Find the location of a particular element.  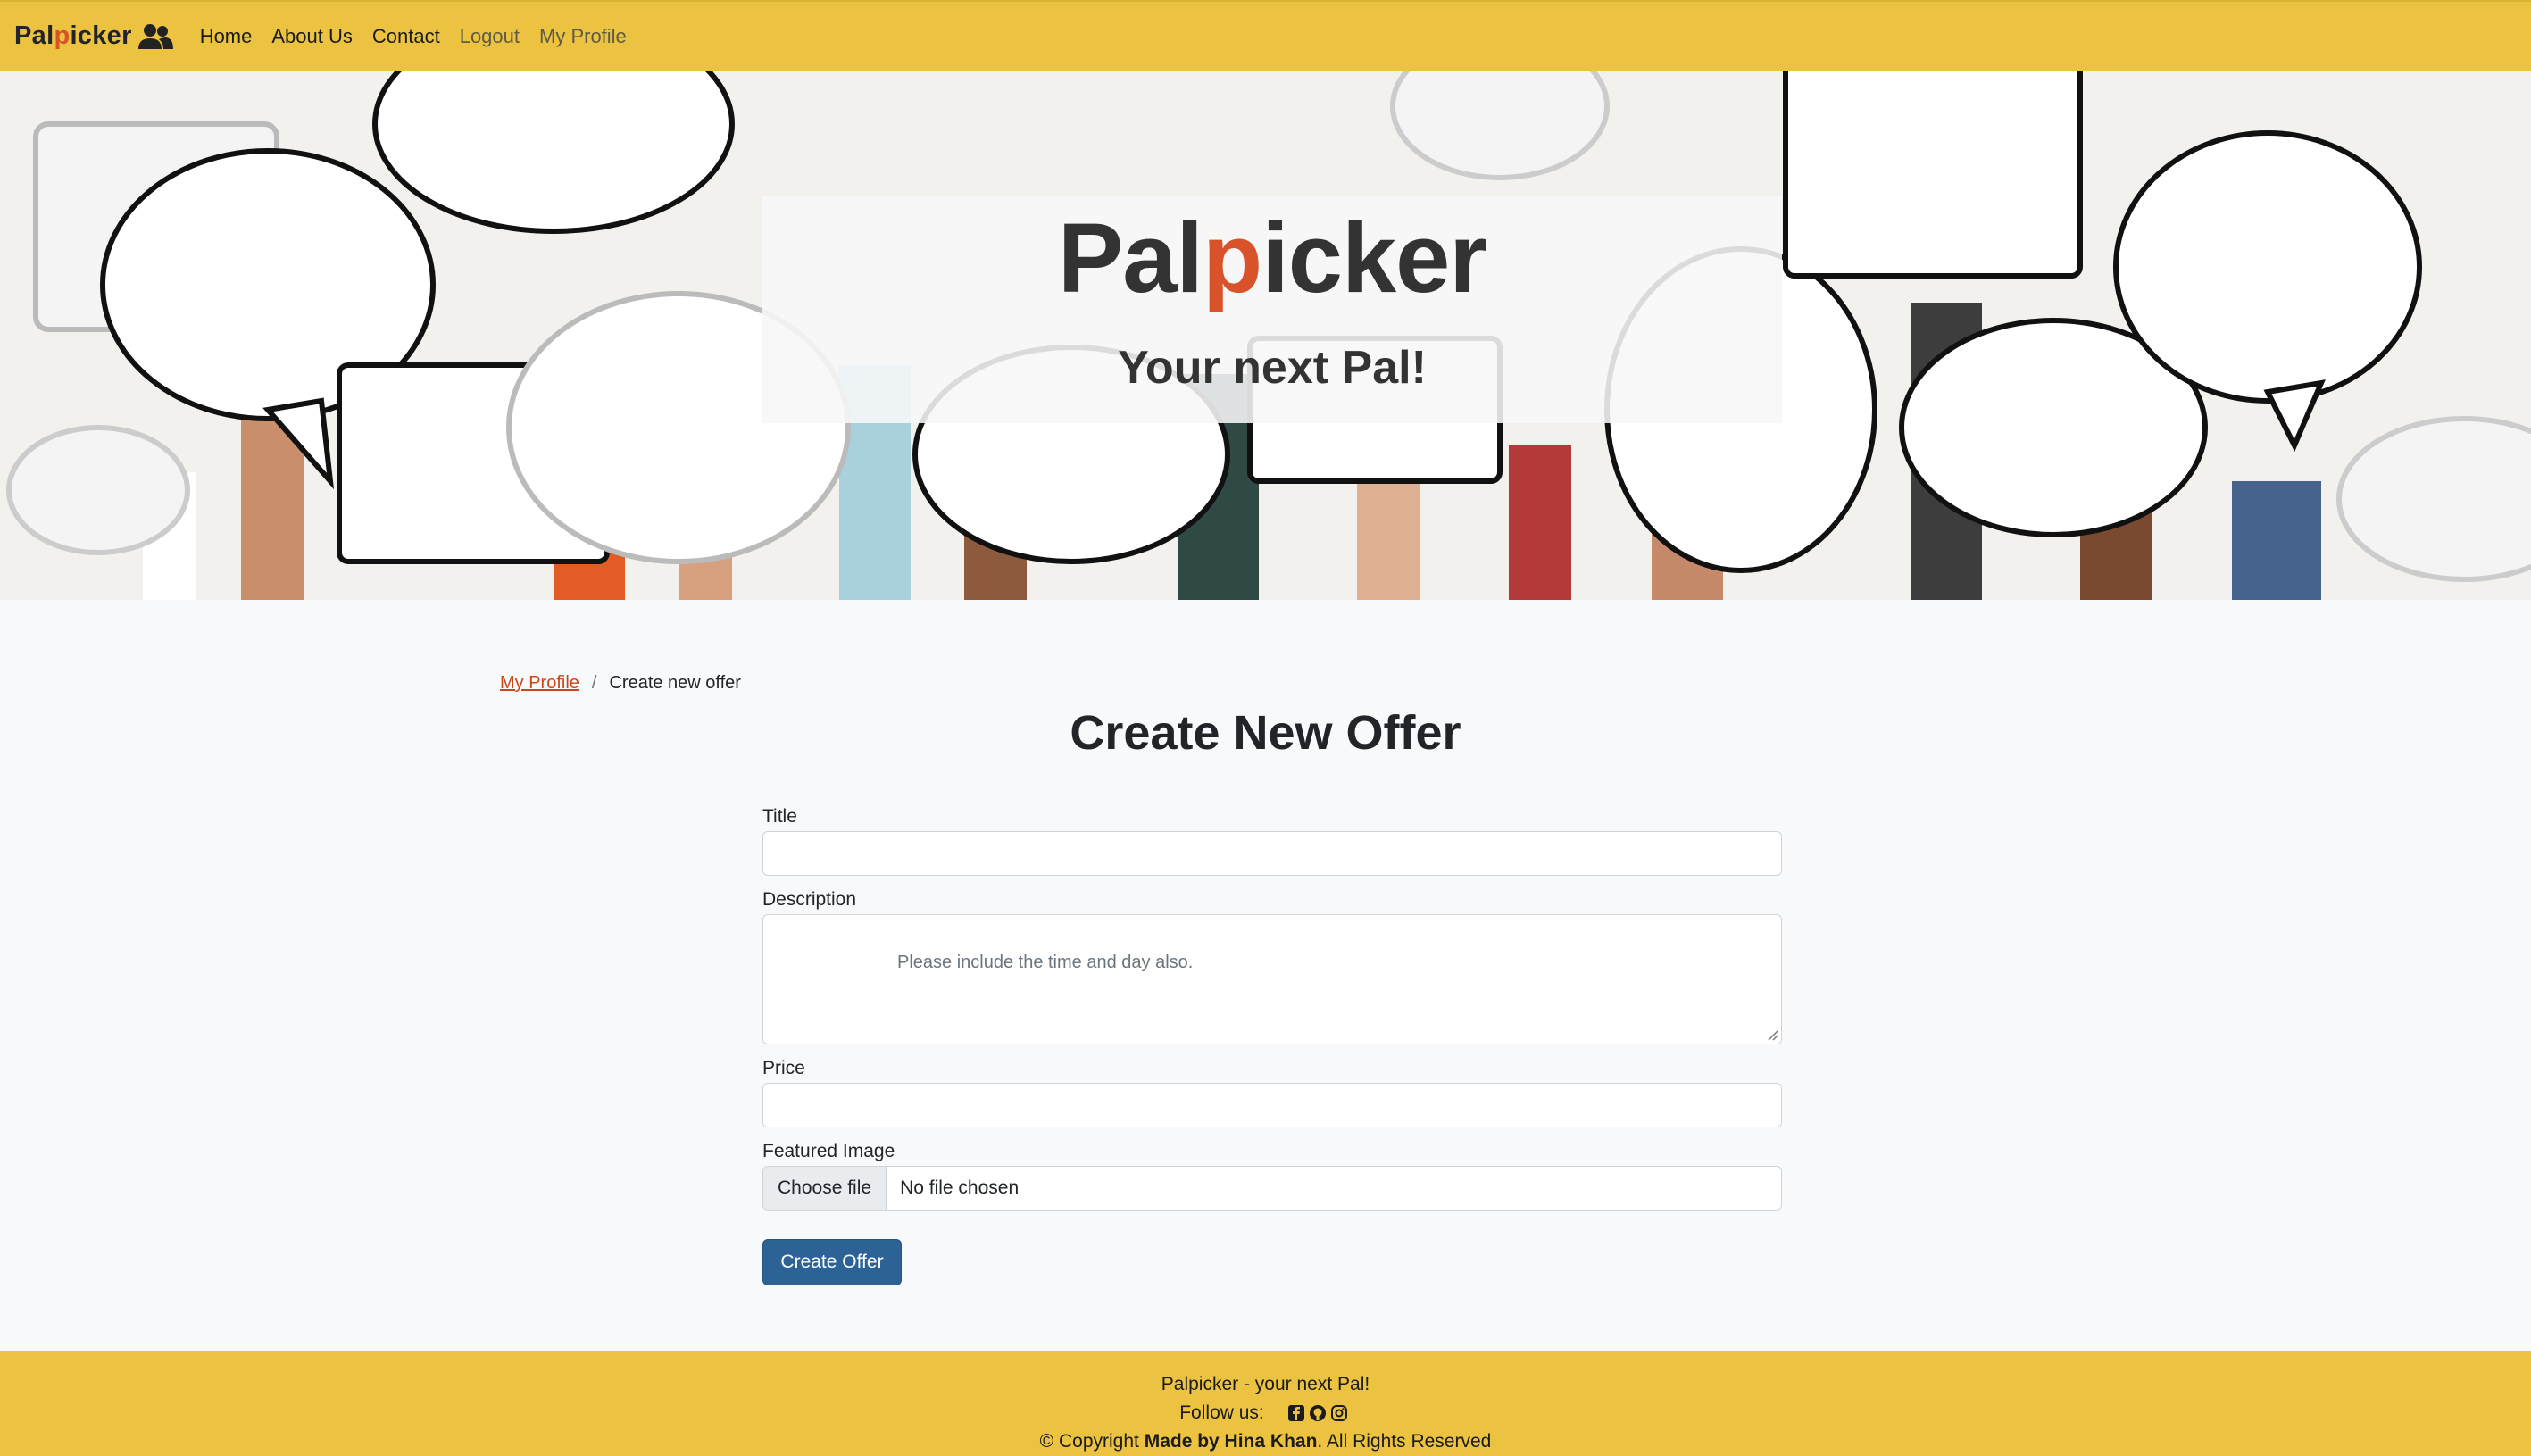

hero-card: Palpicker Your next Pal! is located at coordinates (1272, 309).